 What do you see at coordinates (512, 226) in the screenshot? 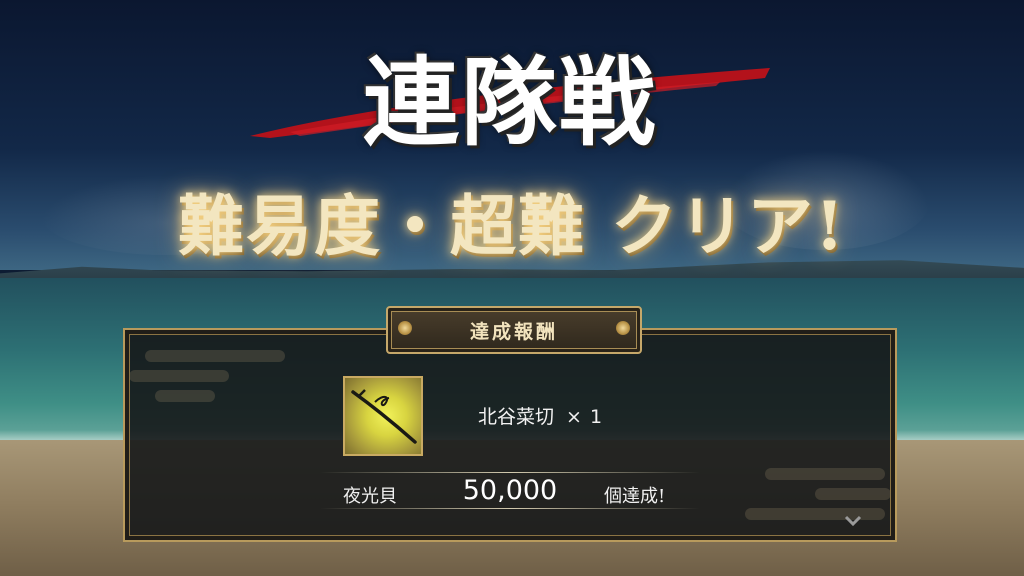
I see `clear-banner: 難易度・超難 クリア!` at bounding box center [512, 226].